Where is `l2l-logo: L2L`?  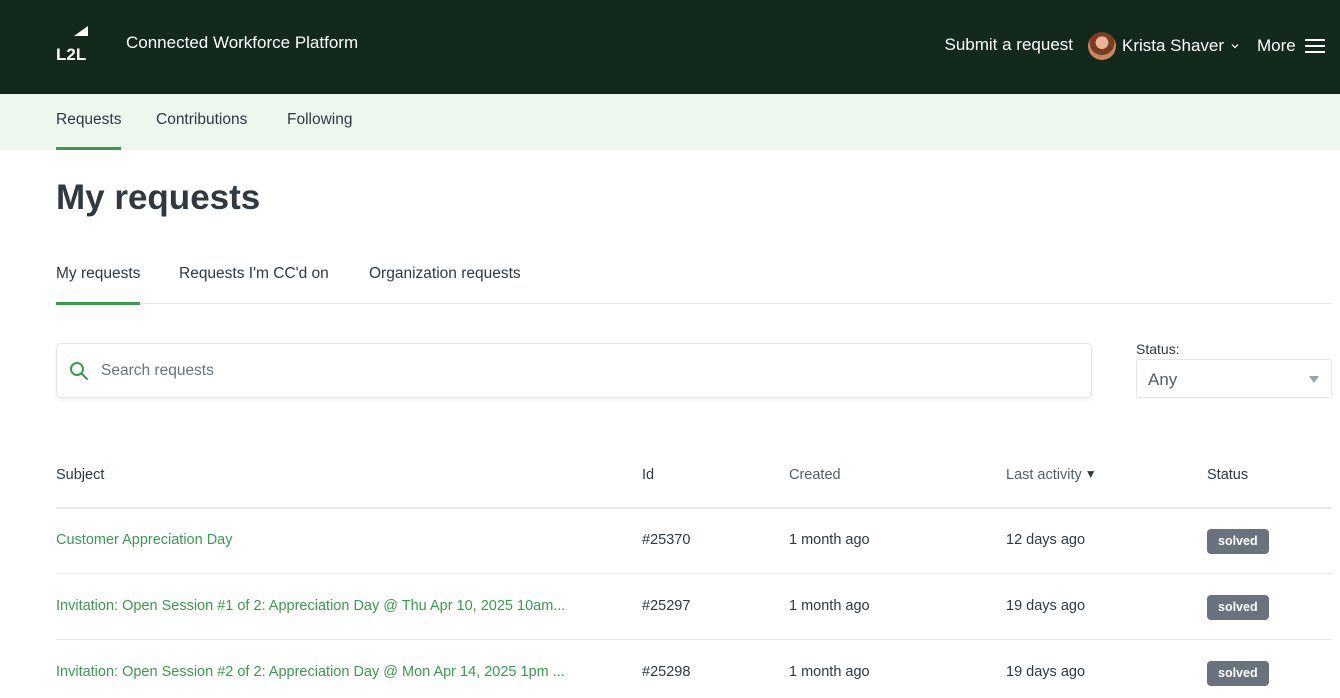
l2l-logo: L2L is located at coordinates (73, 45).